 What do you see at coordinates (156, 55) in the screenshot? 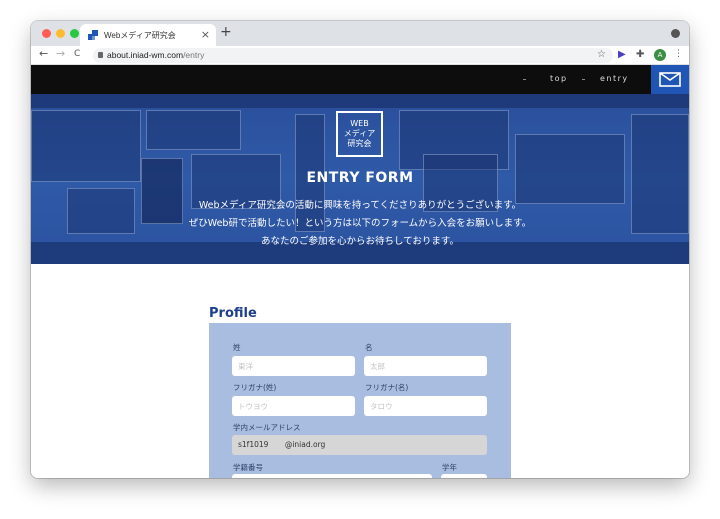
I see `url-text: about.iniad-wm.com/entry` at bounding box center [156, 55].